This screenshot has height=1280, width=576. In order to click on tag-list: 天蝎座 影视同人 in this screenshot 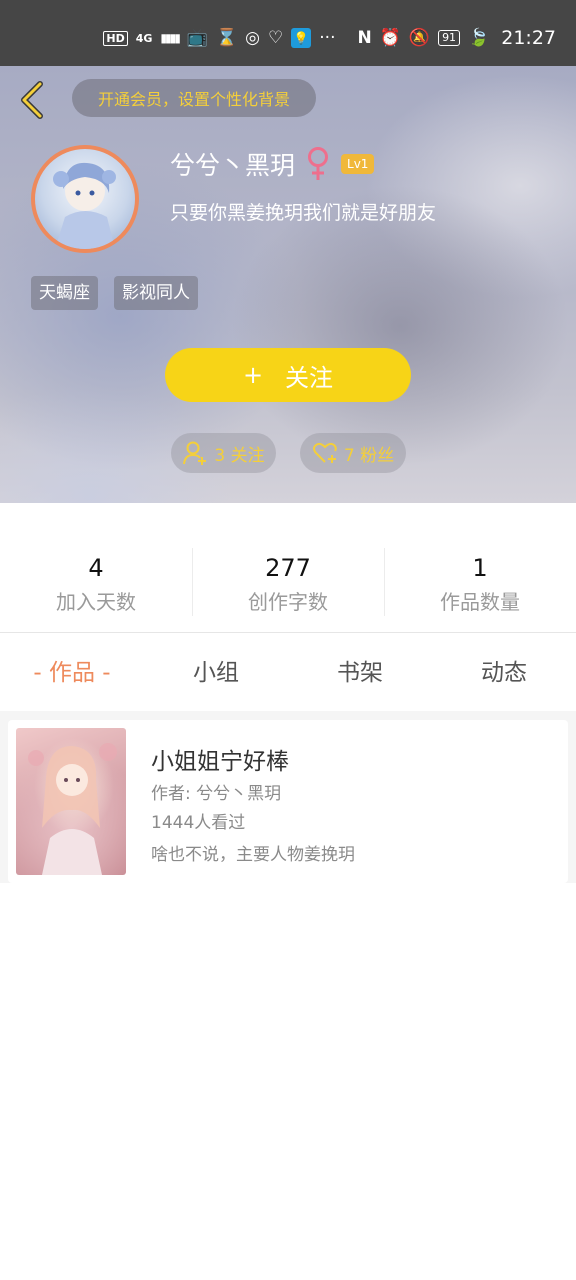, I will do `click(114, 293)`.